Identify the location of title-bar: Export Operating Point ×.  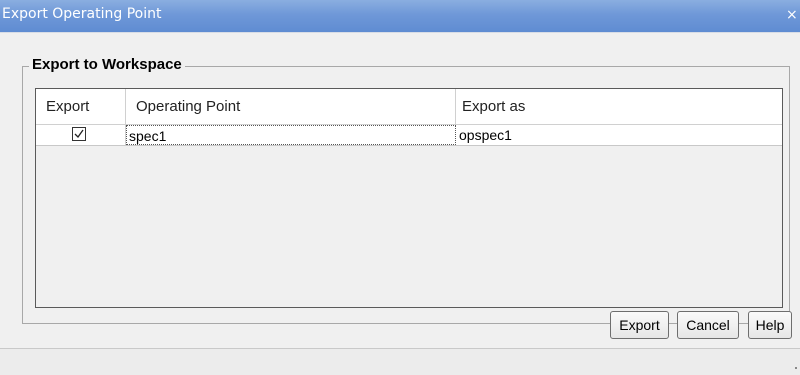
(400, 16).